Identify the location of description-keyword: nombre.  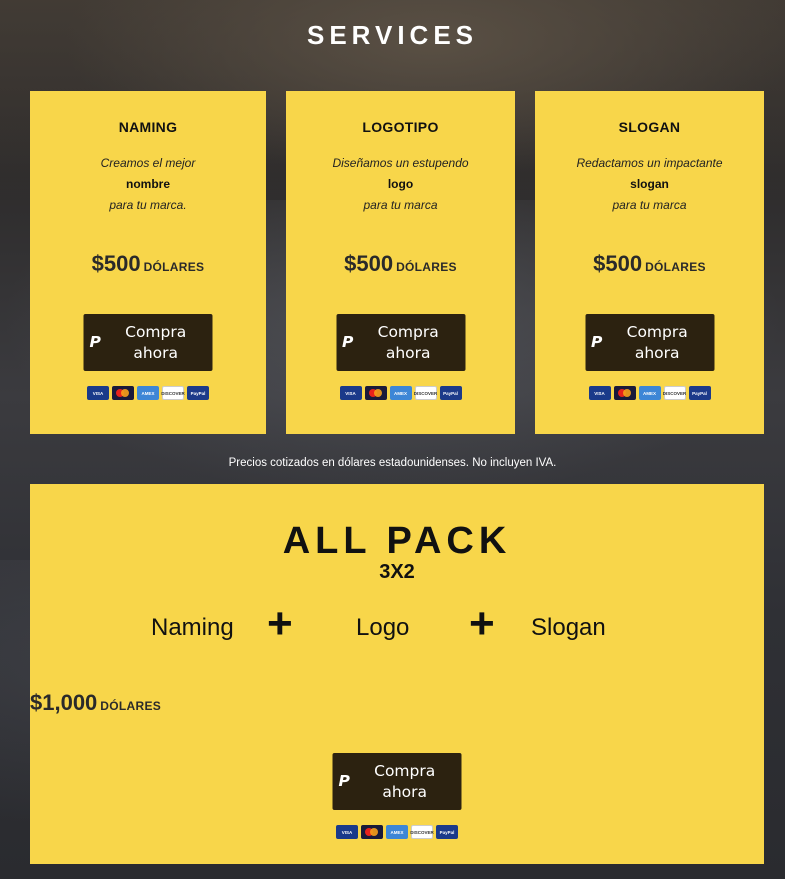
(147, 184).